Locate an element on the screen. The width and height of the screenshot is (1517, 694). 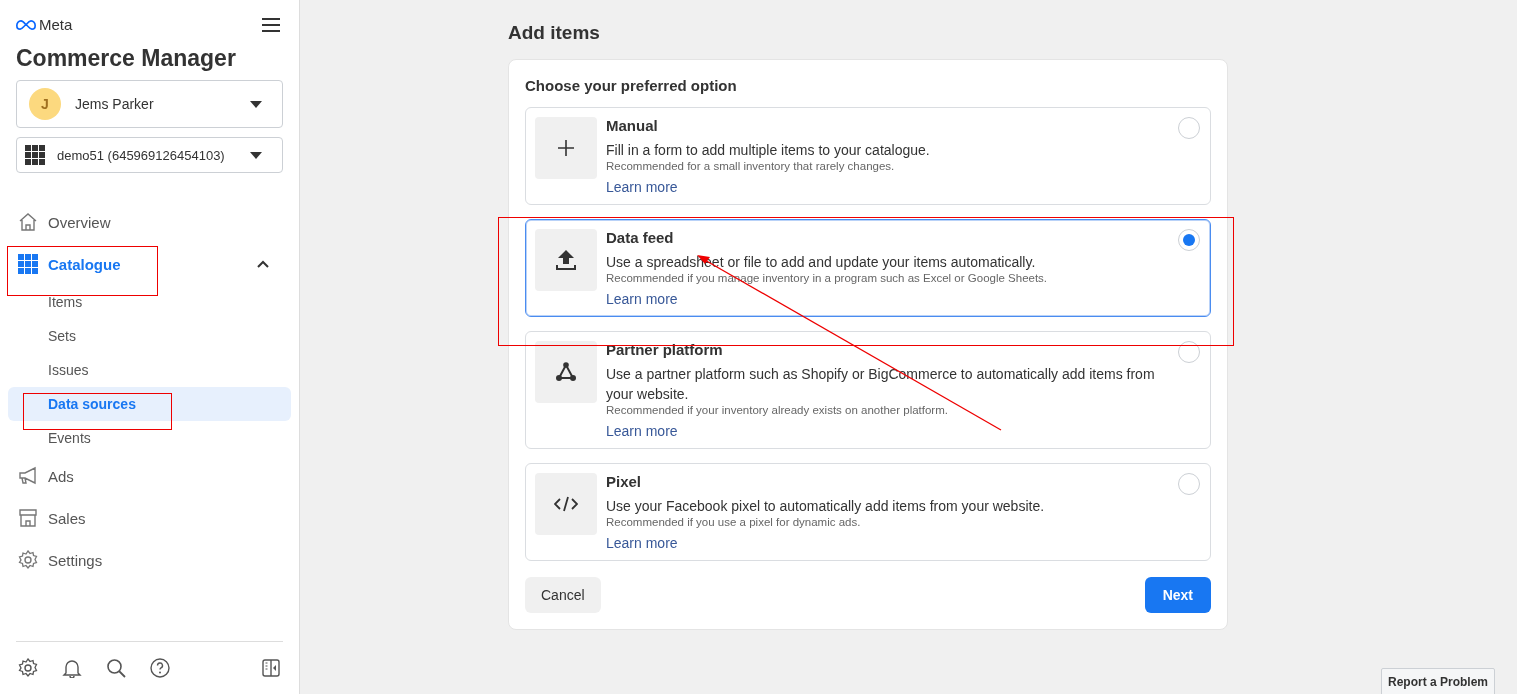
nav-subitem: Issues is located at coordinates (149, 370).